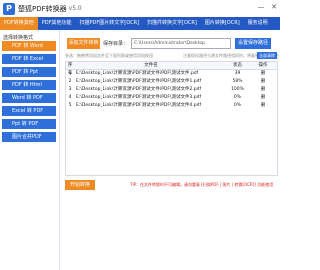 The width and height of the screenshot is (320, 270). I want to click on table-header: 序号 文件名 状态 操作, so click(171, 69).